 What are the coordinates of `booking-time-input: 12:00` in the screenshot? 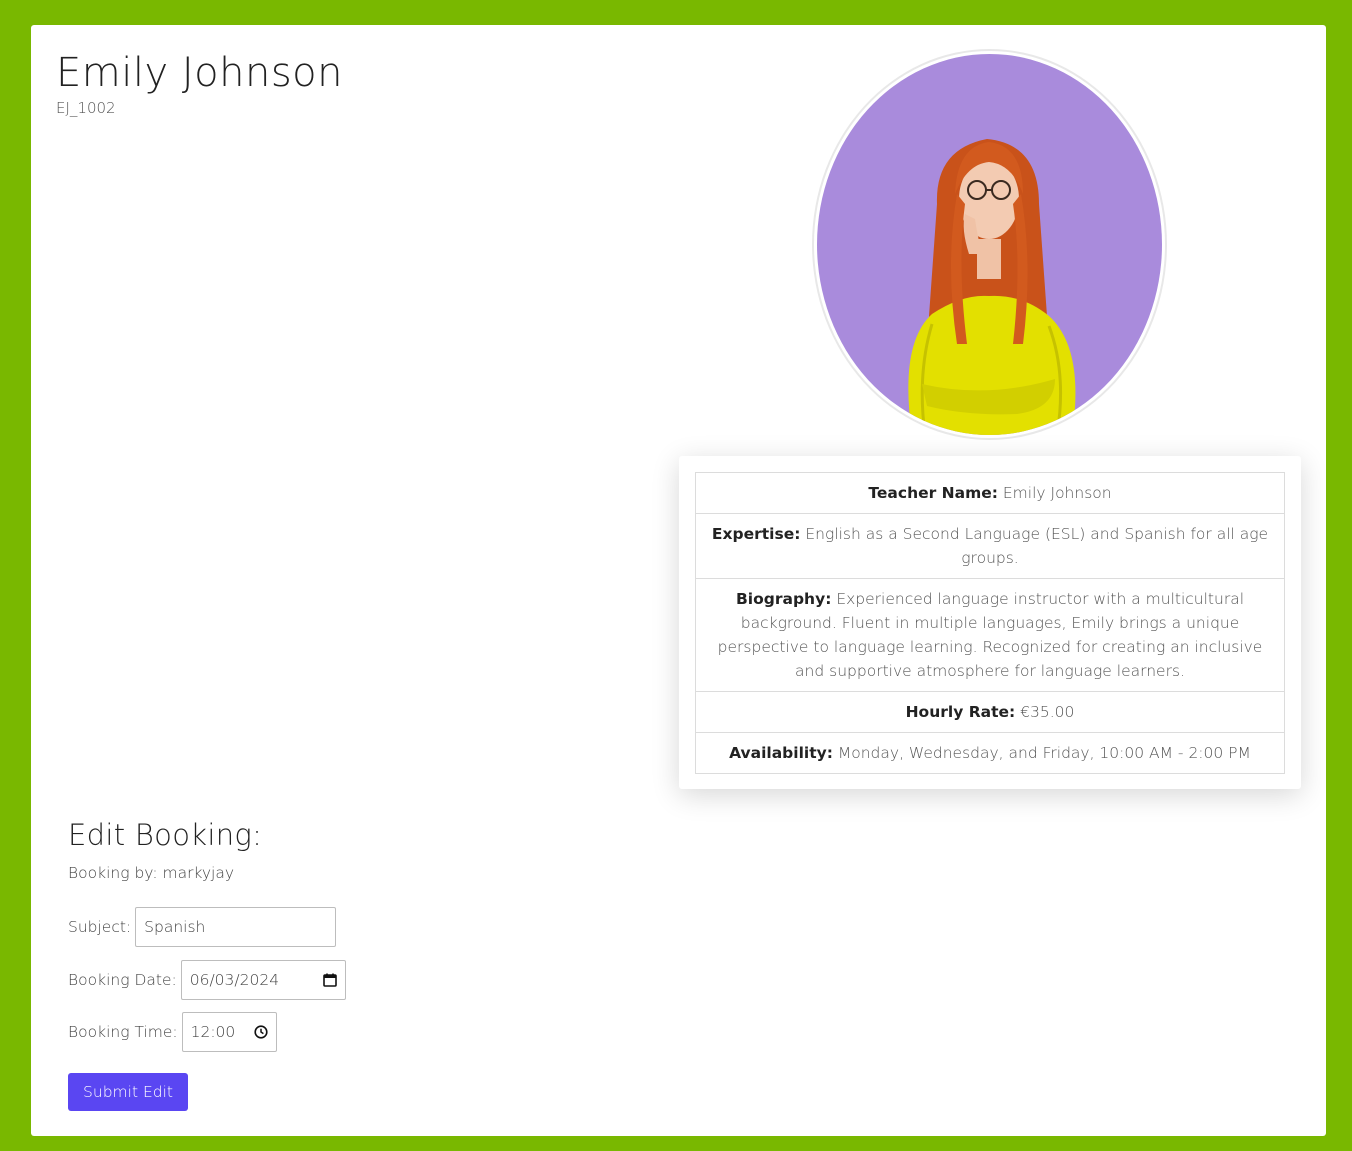 It's located at (229, 1032).